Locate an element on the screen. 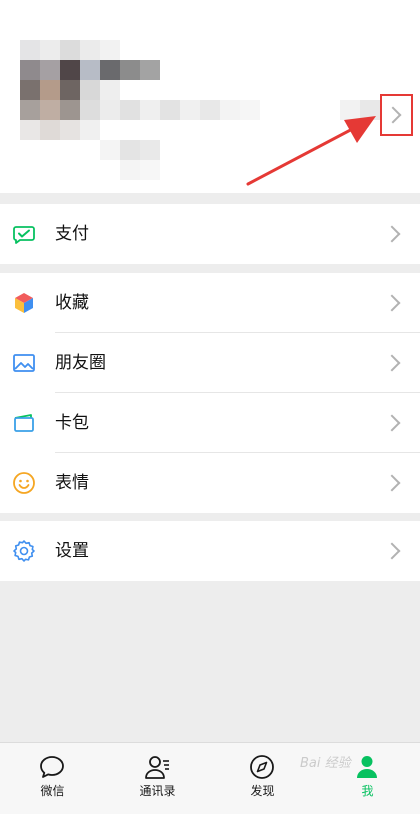 This screenshot has height=814, width=420. blurred-avatar is located at coordinates (90, 90).